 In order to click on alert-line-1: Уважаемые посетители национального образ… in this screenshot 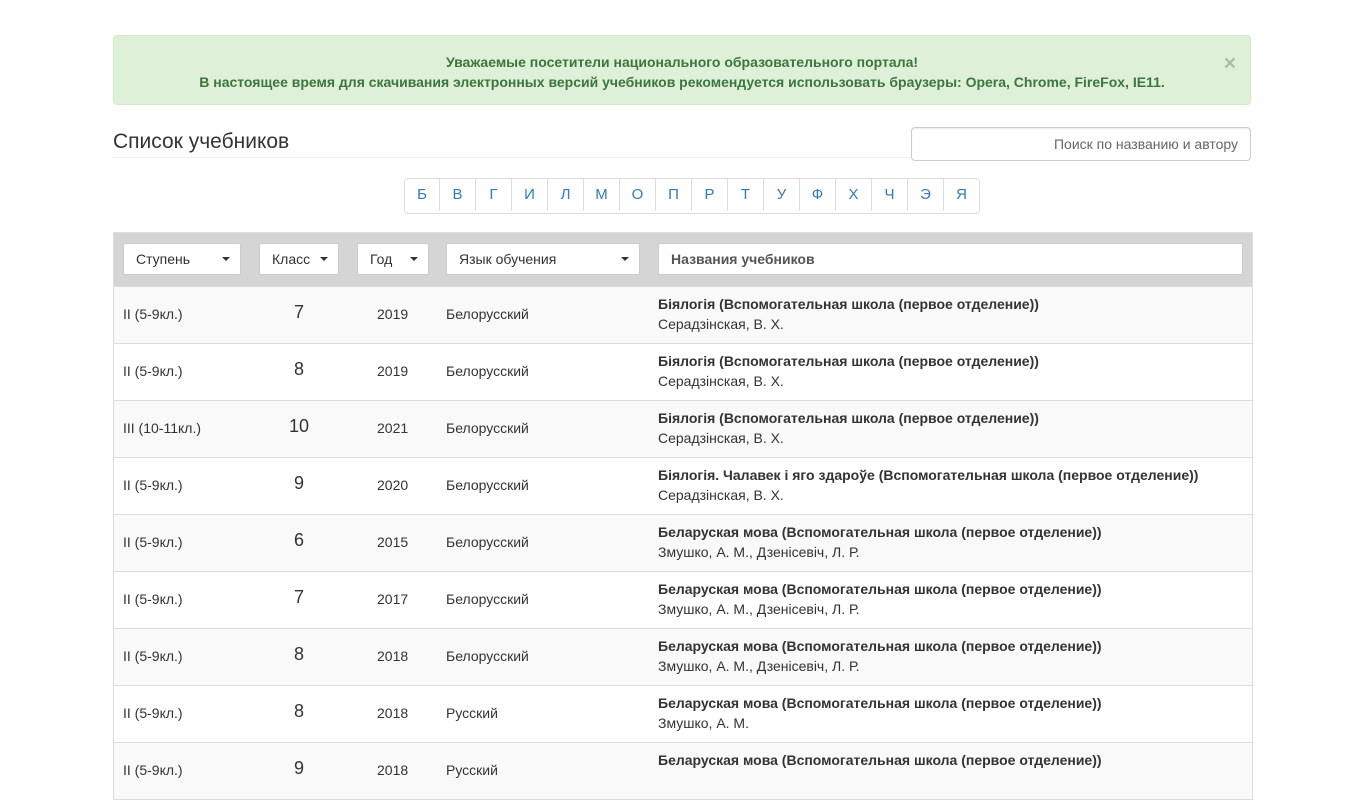, I will do `click(682, 62)`.